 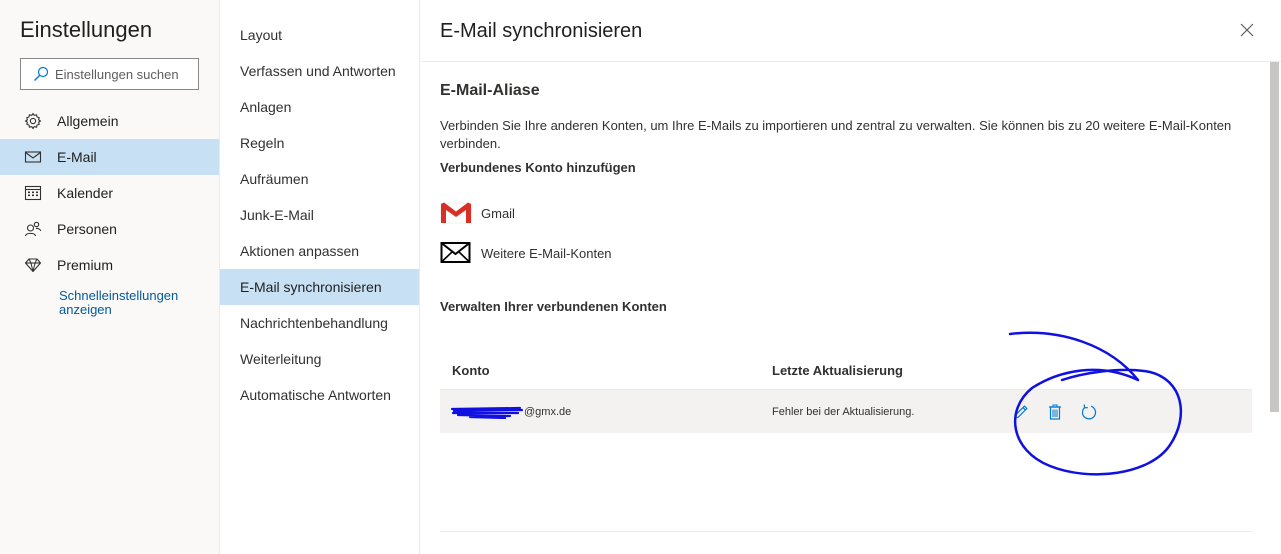 What do you see at coordinates (606, 412) in the screenshot?
I see `account-cell: @gmx.de` at bounding box center [606, 412].